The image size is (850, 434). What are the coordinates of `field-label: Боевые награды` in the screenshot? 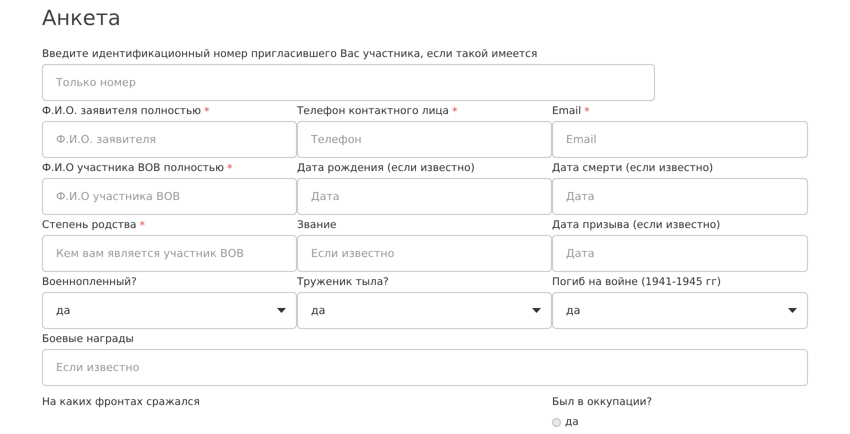 It's located at (88, 339).